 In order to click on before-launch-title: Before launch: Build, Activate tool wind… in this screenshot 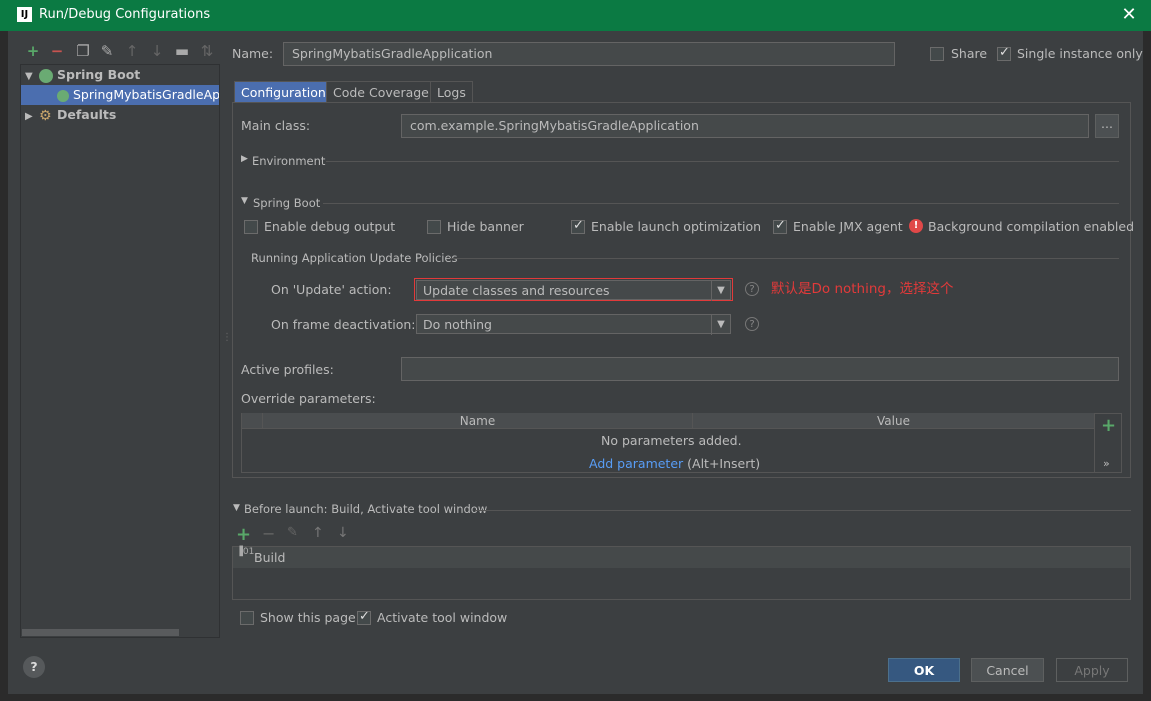, I will do `click(365, 509)`.